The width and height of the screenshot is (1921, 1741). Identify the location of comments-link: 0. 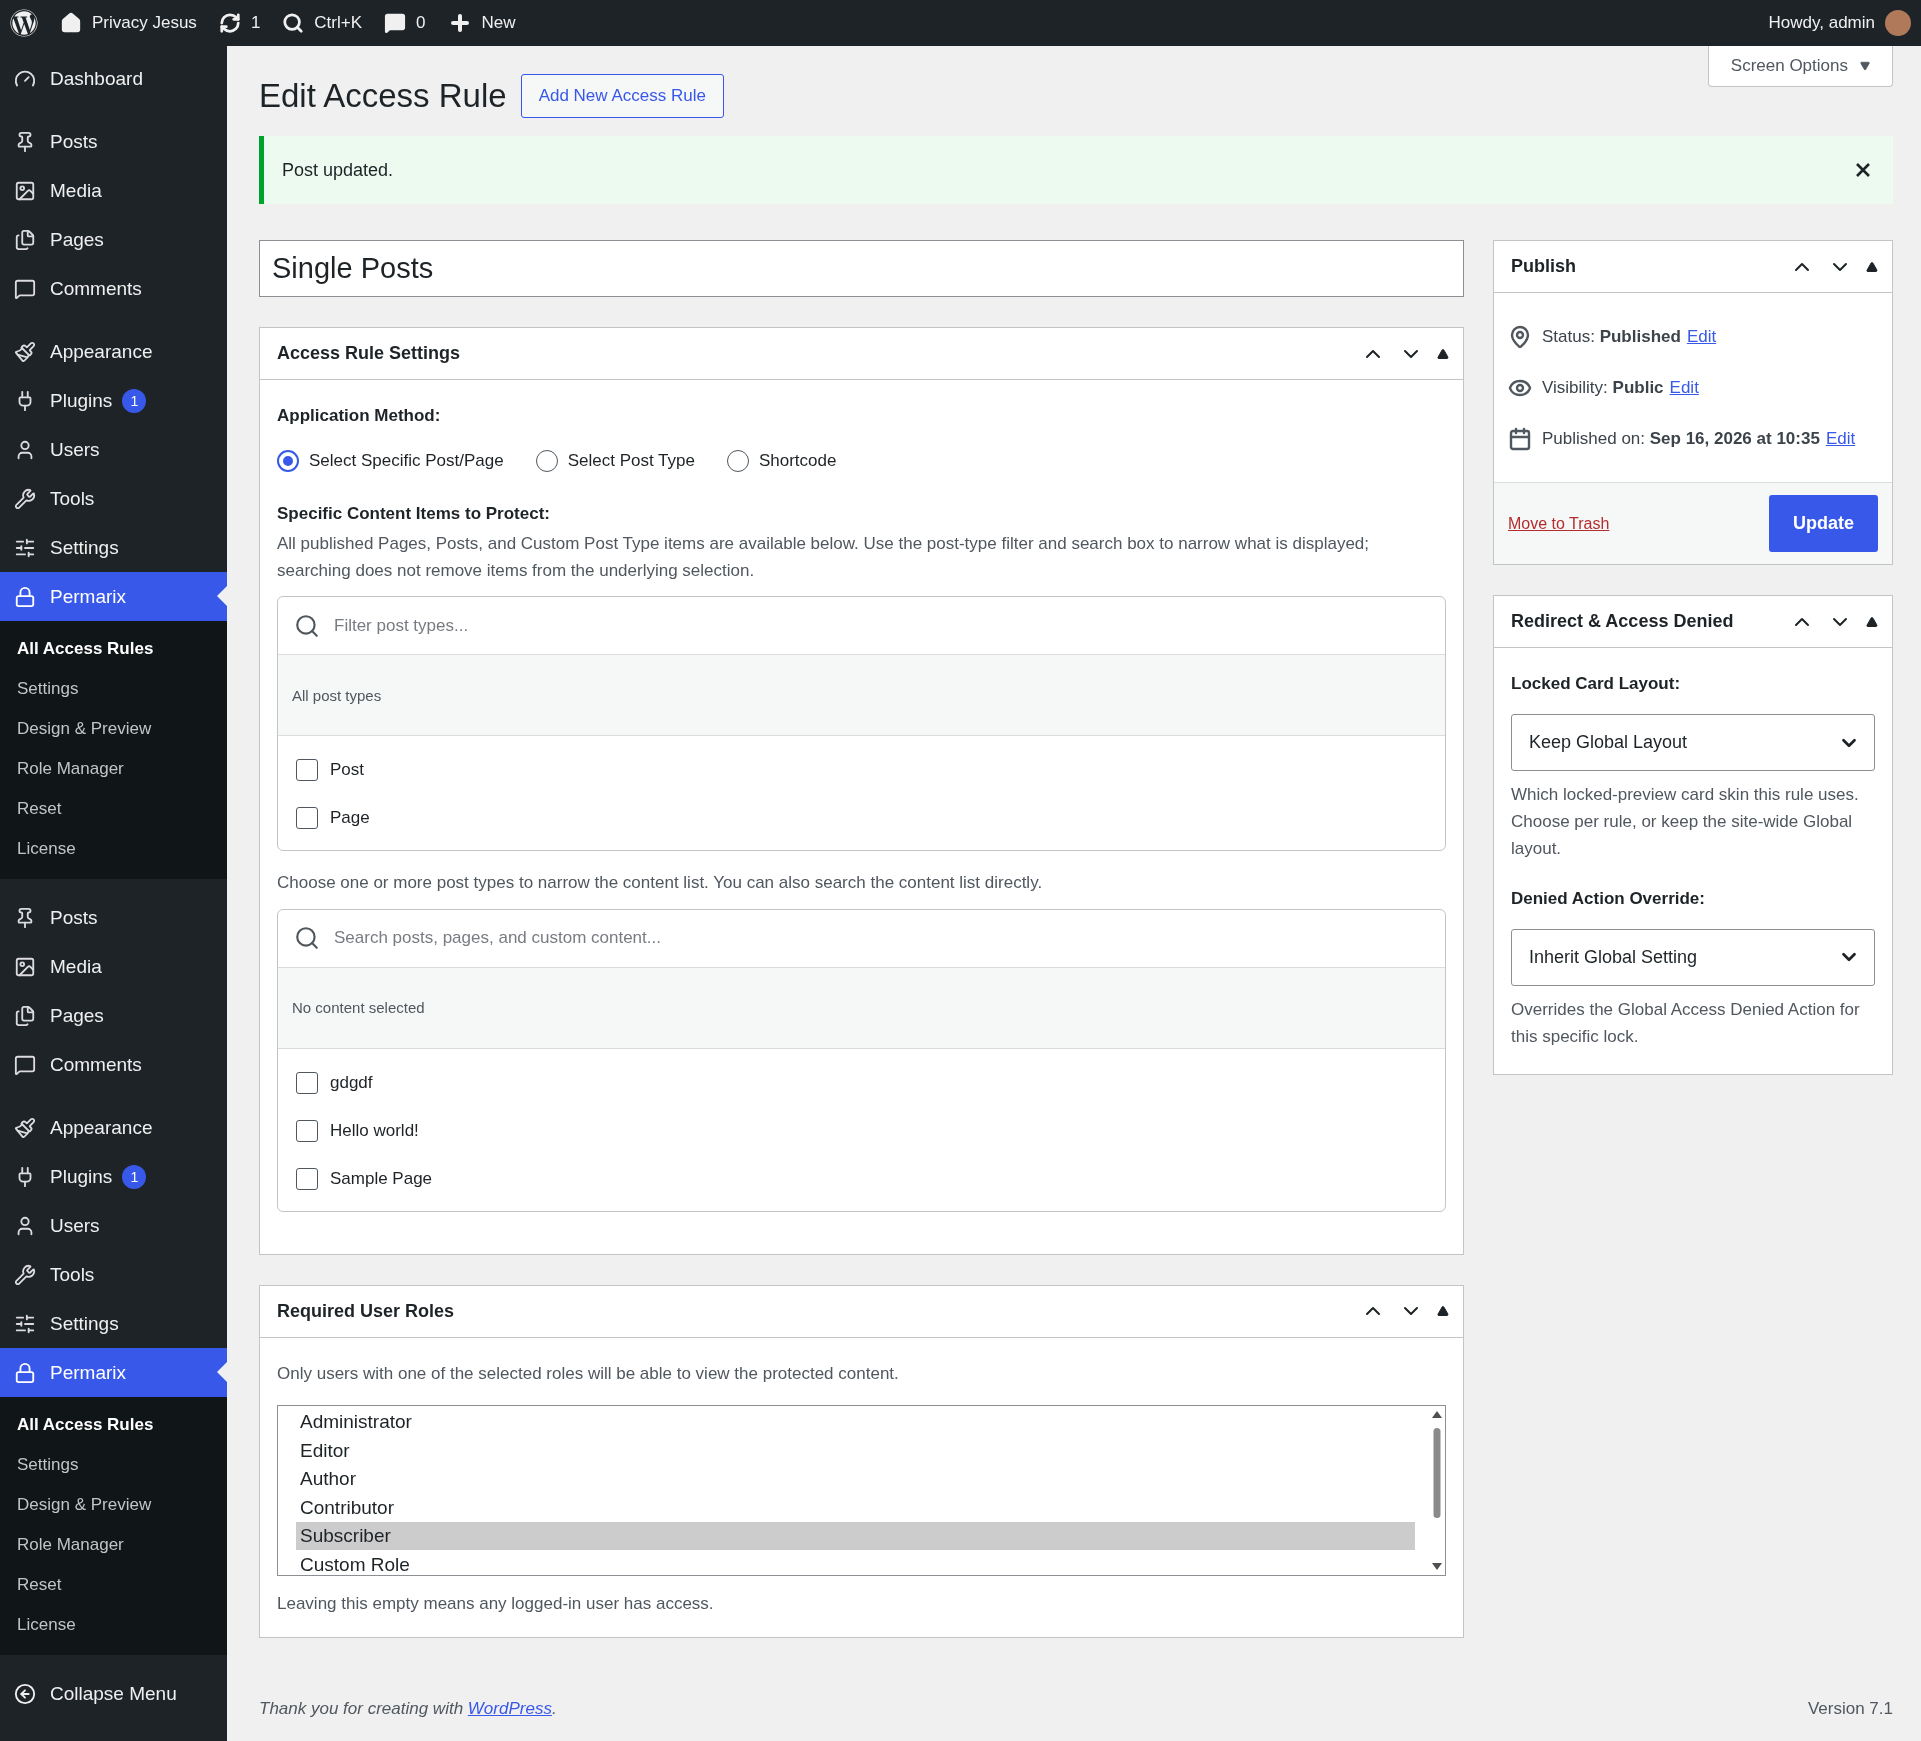
(405, 23).